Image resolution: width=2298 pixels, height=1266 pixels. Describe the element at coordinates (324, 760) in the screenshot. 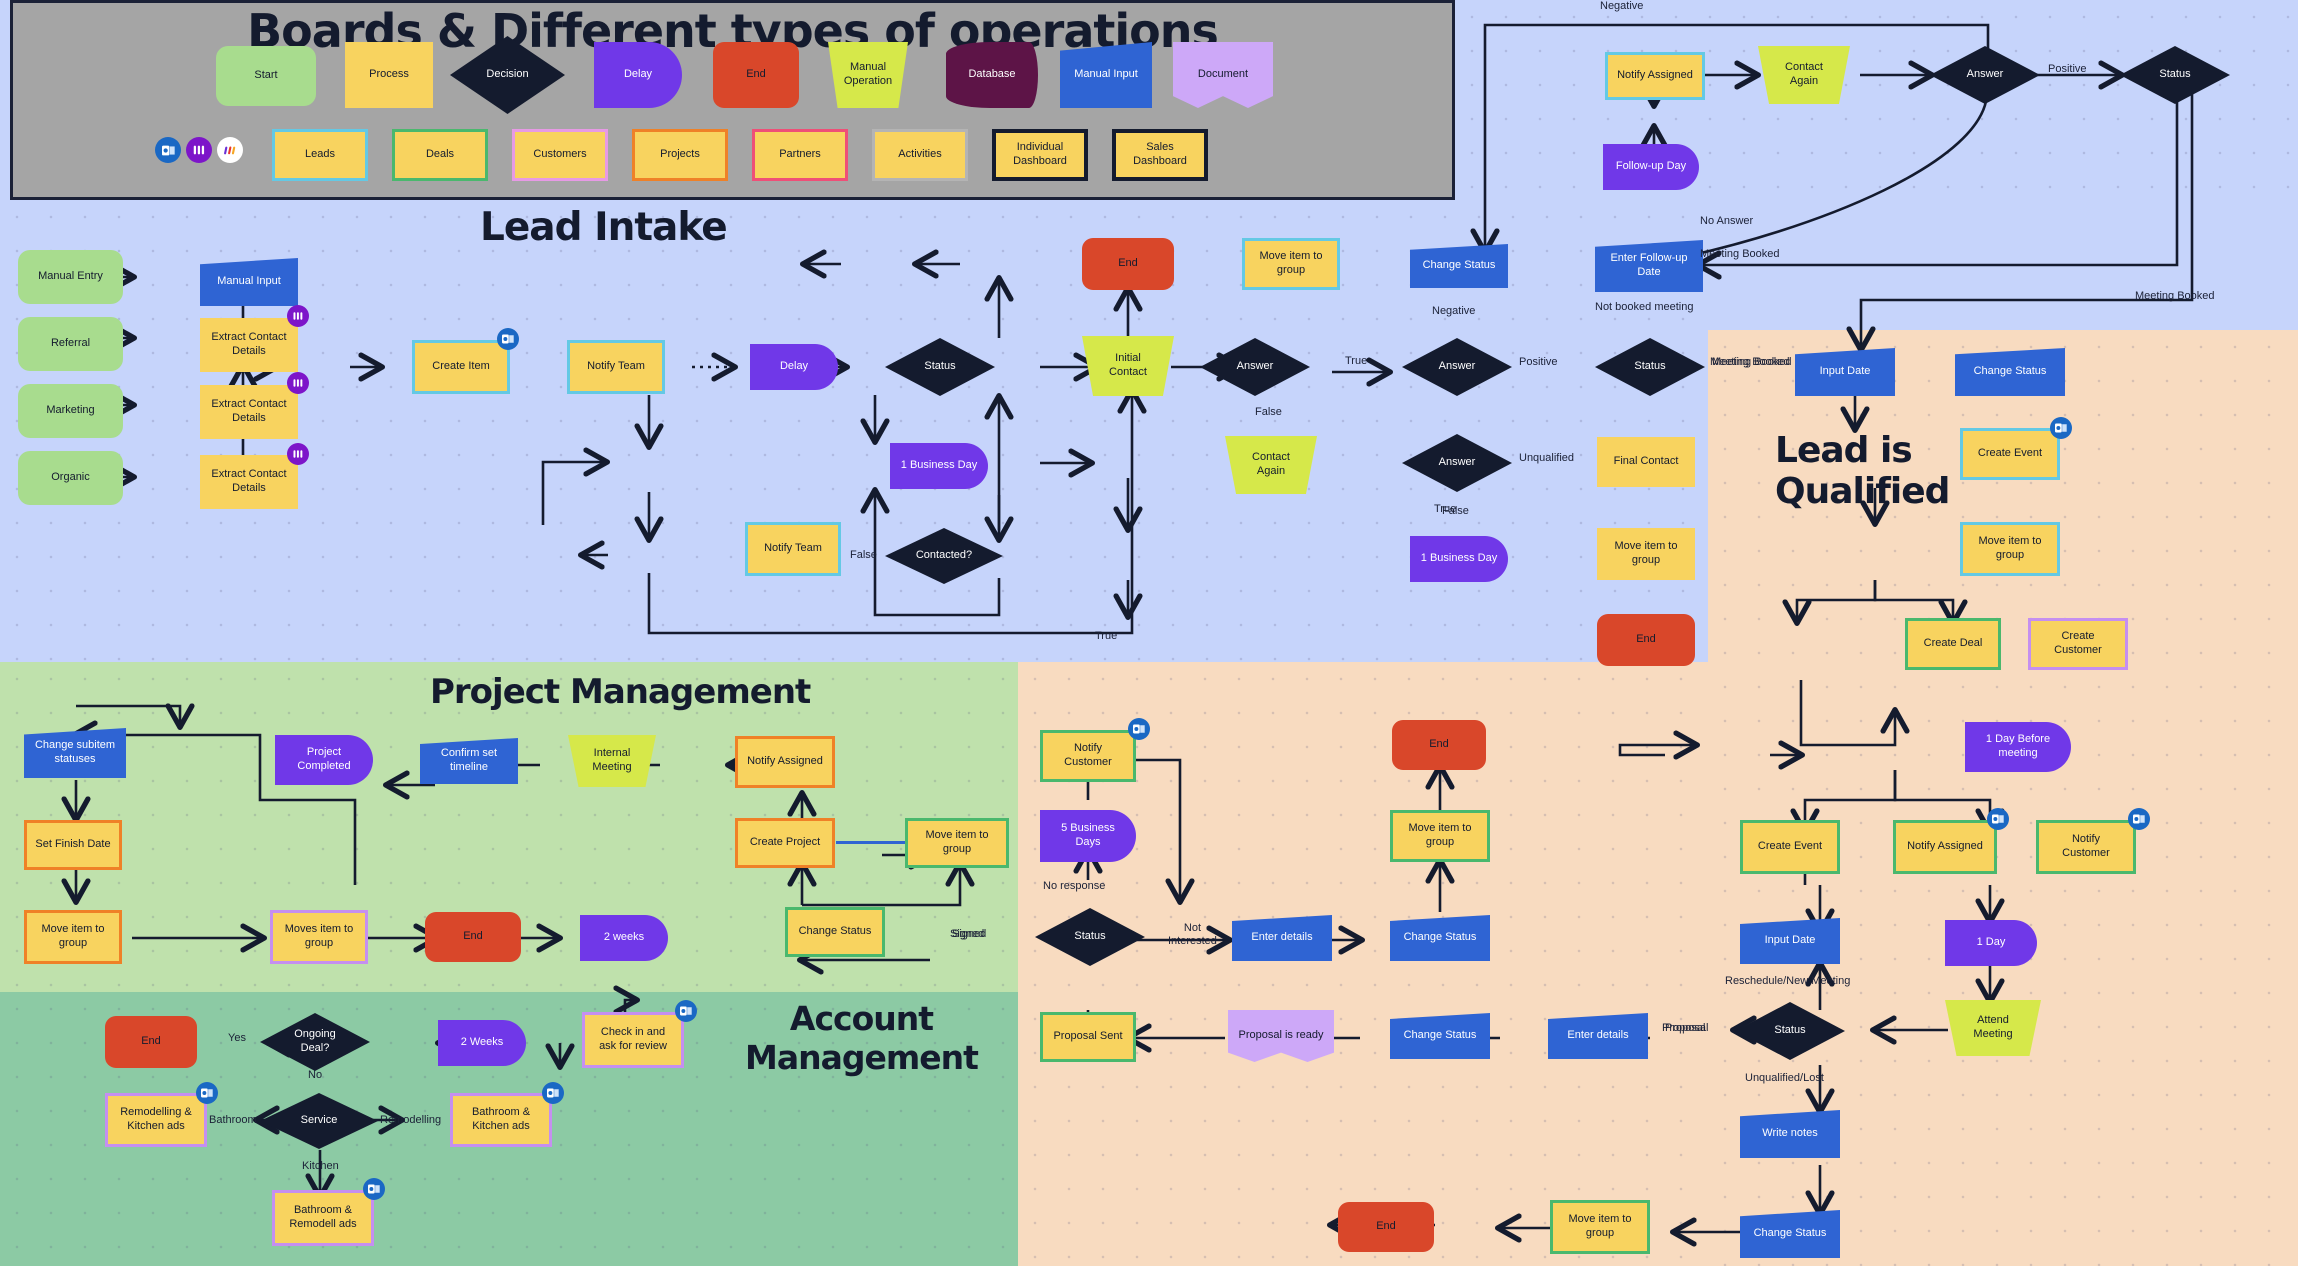

I see `node-project-completed: Project Completed` at that location.